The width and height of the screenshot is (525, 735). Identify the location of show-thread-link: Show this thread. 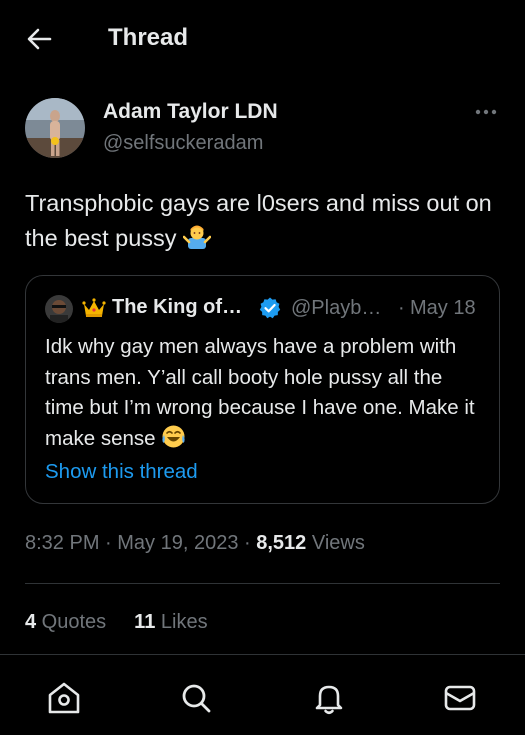
(121, 472).